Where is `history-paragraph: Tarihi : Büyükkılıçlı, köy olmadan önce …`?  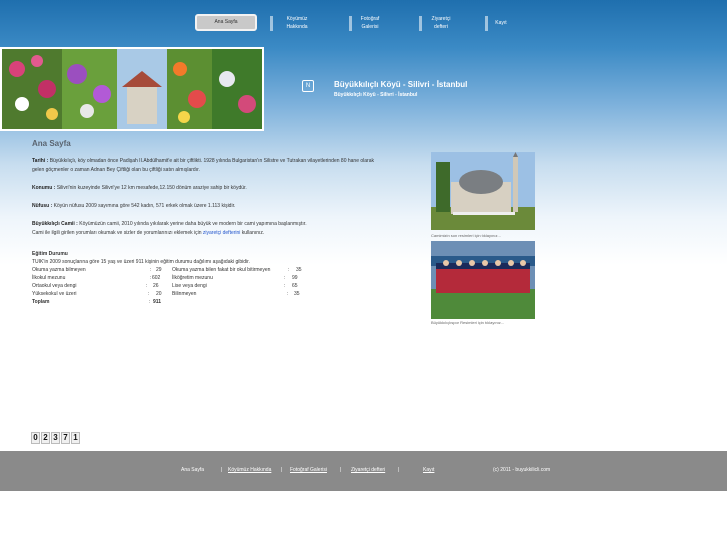
history-paragraph: Tarihi : Büyükkılıçlı, köy olmadan önce … is located at coordinates (209, 166).